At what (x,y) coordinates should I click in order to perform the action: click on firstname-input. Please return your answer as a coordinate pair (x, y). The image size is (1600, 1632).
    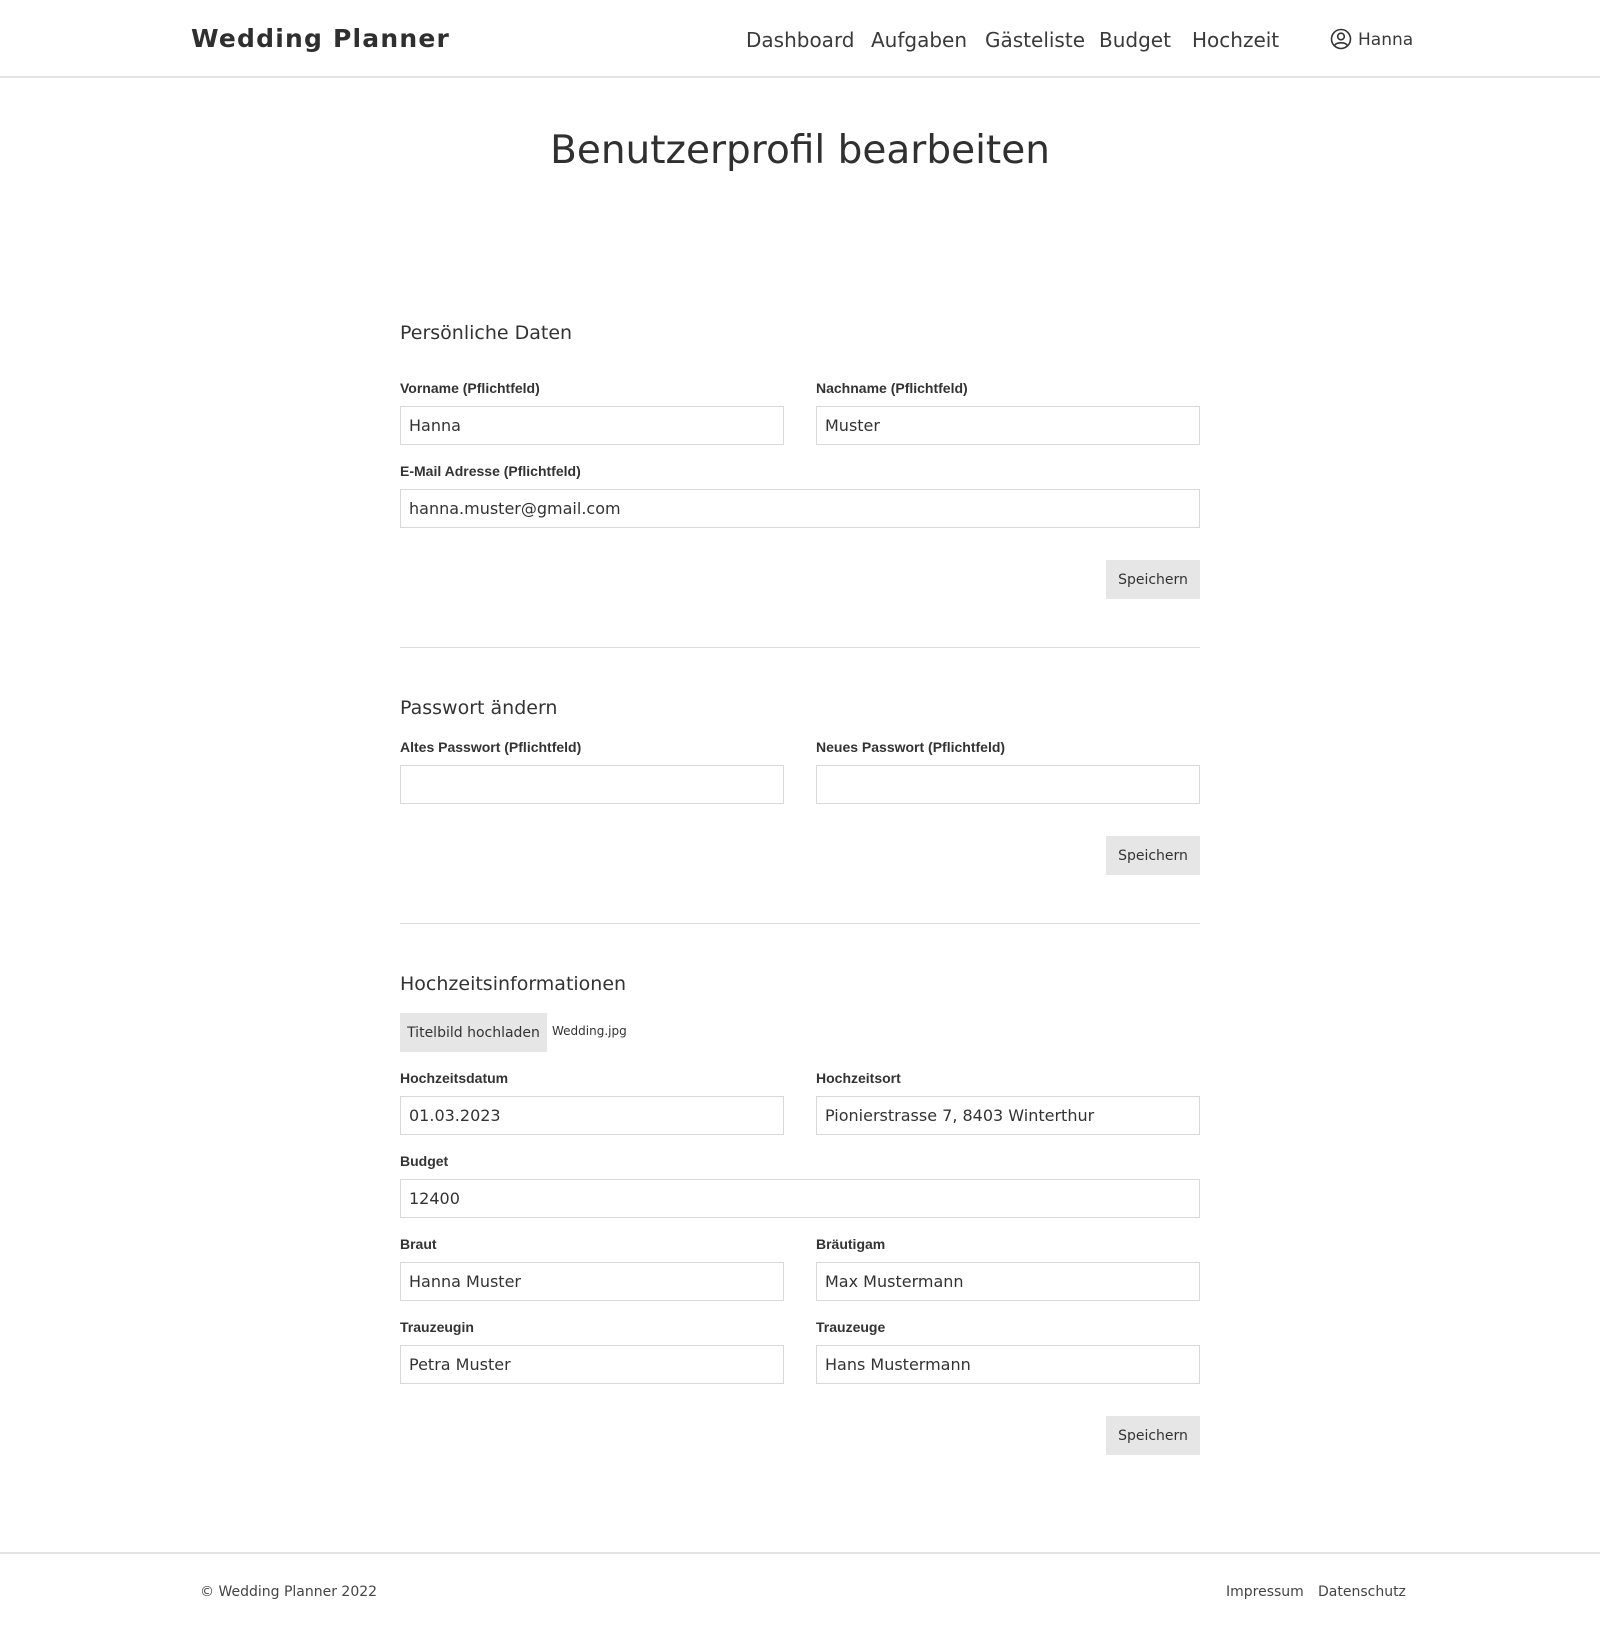
    Looking at the image, I should click on (592, 425).